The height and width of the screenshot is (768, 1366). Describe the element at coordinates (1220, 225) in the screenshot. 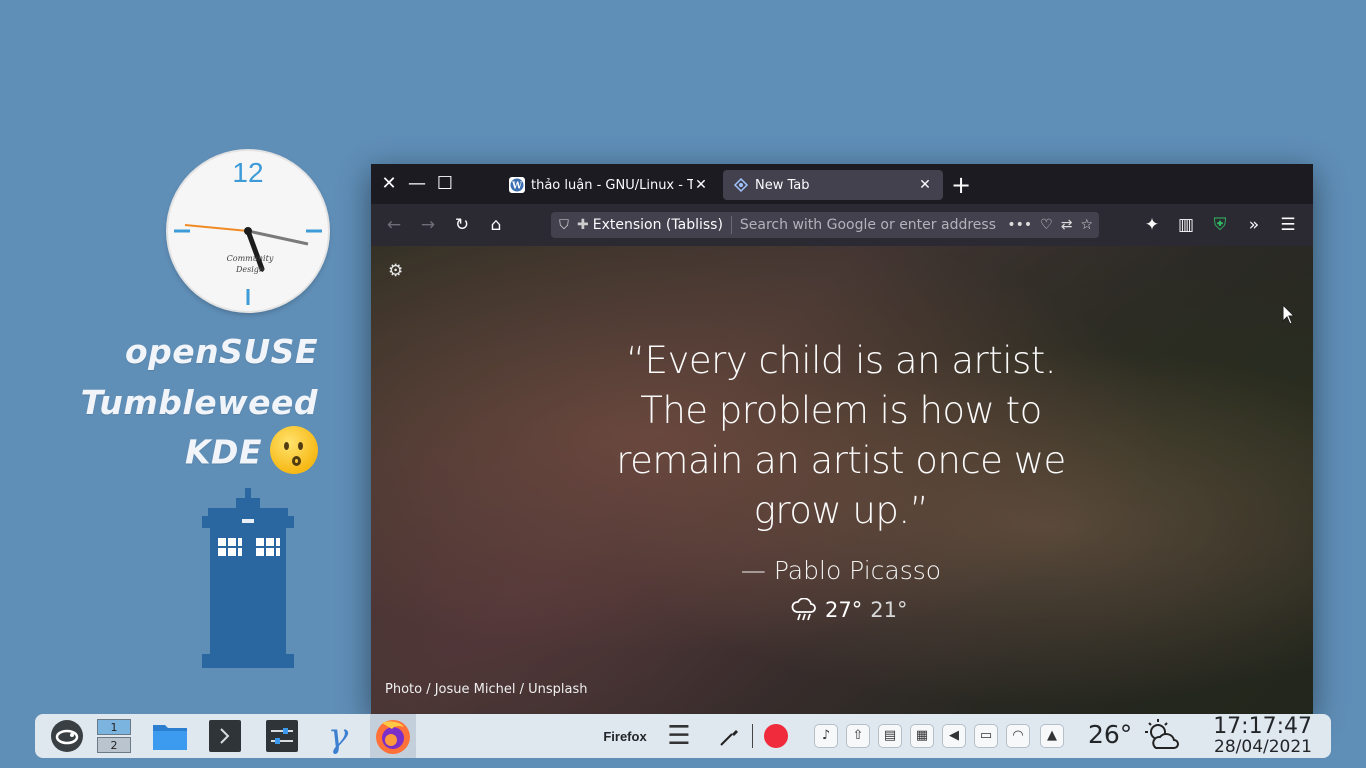

I see `adblock-shield-icon: ⛨` at that location.